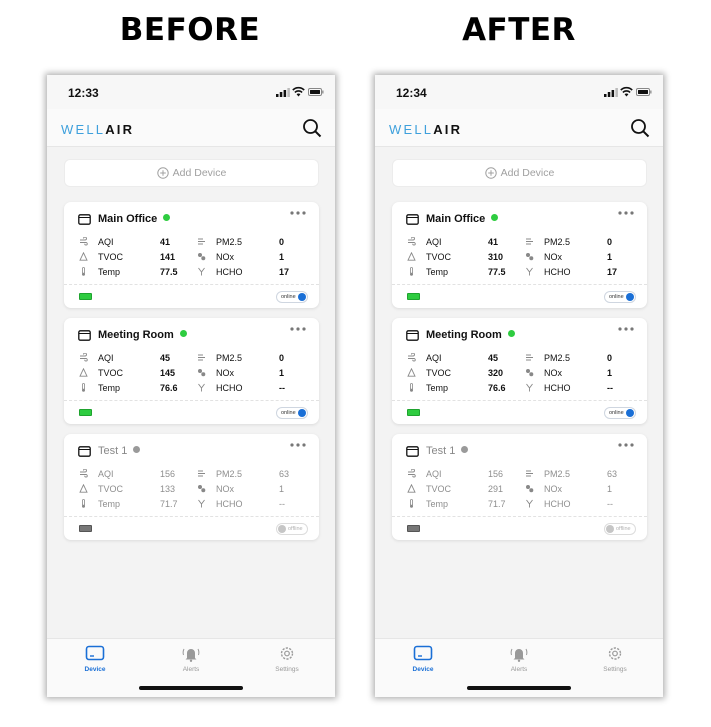 This screenshot has width=711, height=727. Describe the element at coordinates (519, 128) in the screenshot. I see `app-header: WELLAIR` at that location.